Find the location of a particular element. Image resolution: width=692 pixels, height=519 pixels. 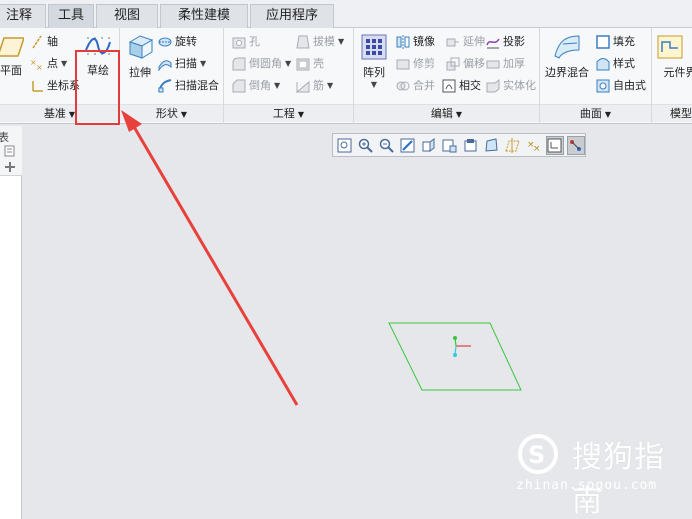

sogou-logo-icon: S is located at coordinates (538, 454).